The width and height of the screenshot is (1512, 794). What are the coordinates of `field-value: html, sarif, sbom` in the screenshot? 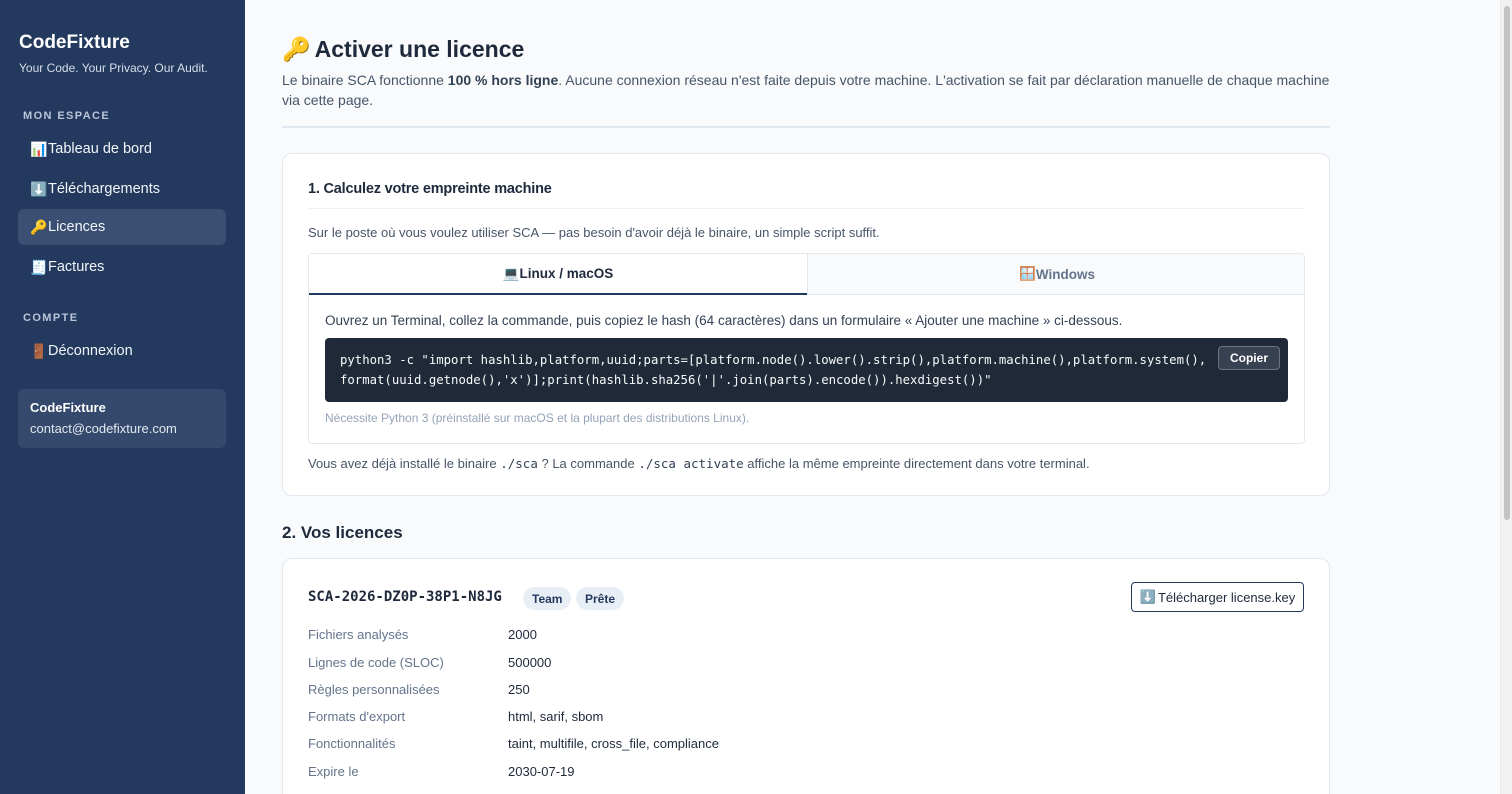 It's located at (556, 716).